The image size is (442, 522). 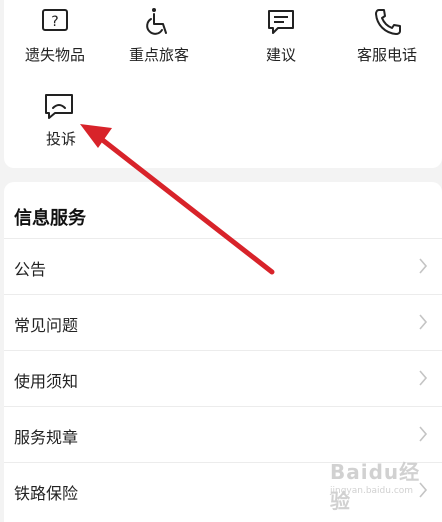 I want to click on list-item-faq: 常见问题, so click(x=223, y=322).